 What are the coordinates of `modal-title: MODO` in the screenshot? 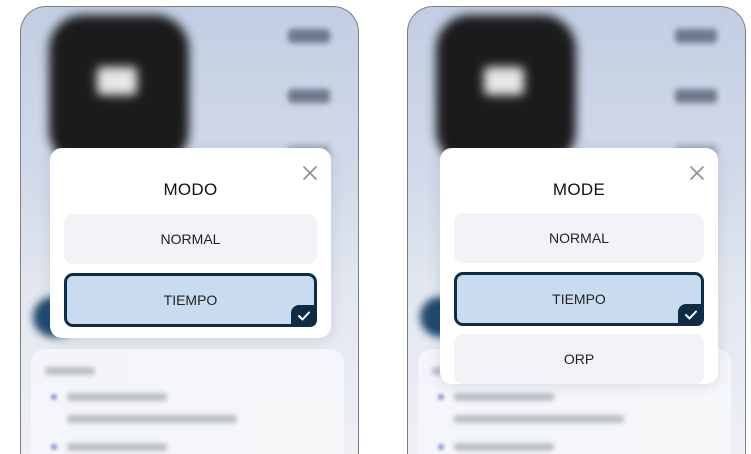 It's located at (190, 189).